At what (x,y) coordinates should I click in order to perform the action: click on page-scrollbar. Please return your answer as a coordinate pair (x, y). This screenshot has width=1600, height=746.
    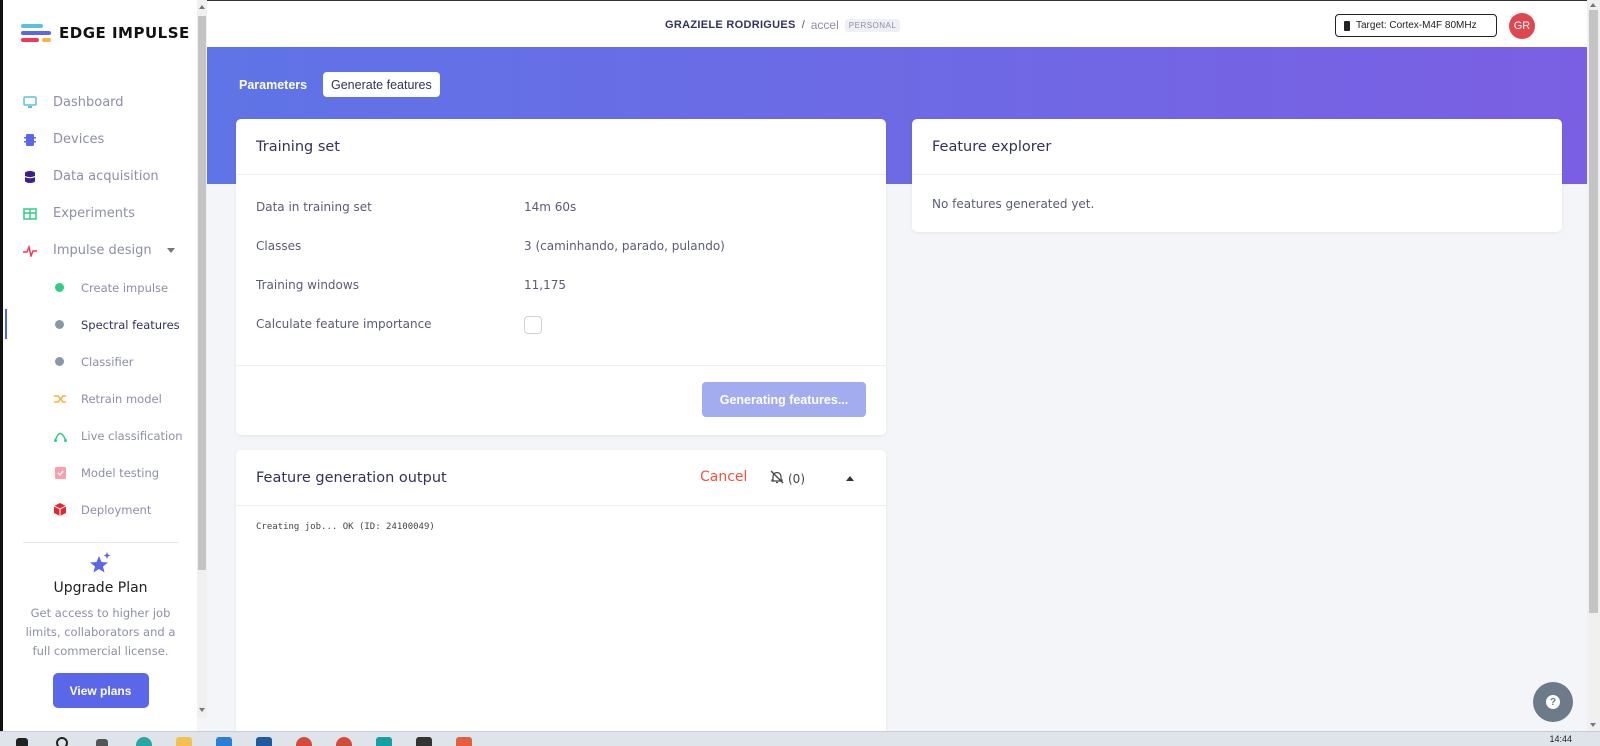
    Looking at the image, I should click on (1593, 365).